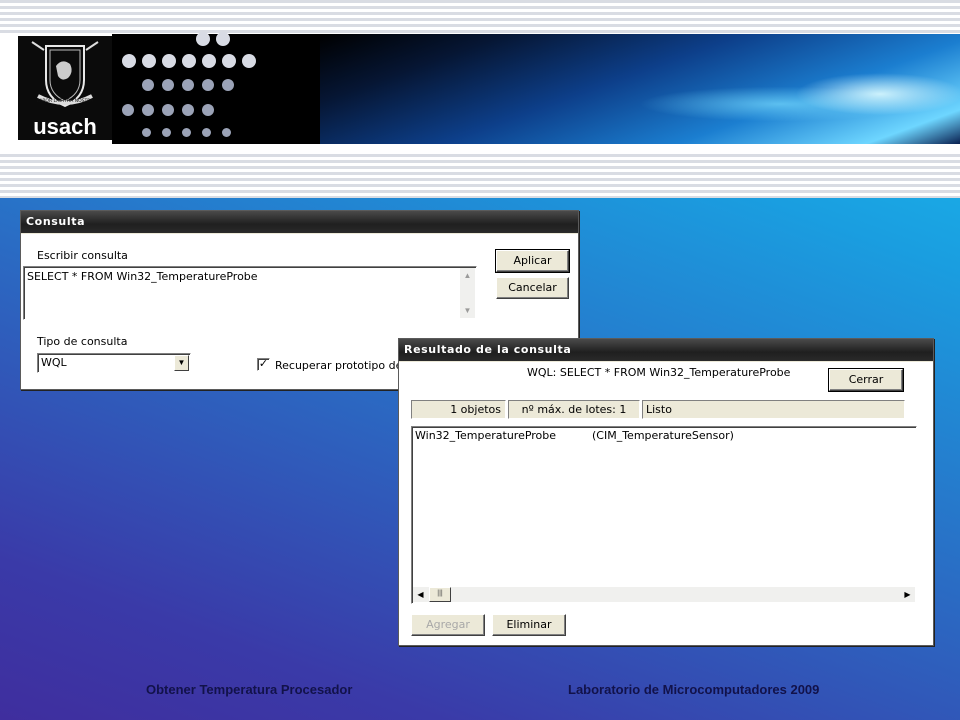 The width and height of the screenshot is (960, 720). I want to click on usach-logo: LABOR LAETITIA NOSTRA usach, so click(65, 88).